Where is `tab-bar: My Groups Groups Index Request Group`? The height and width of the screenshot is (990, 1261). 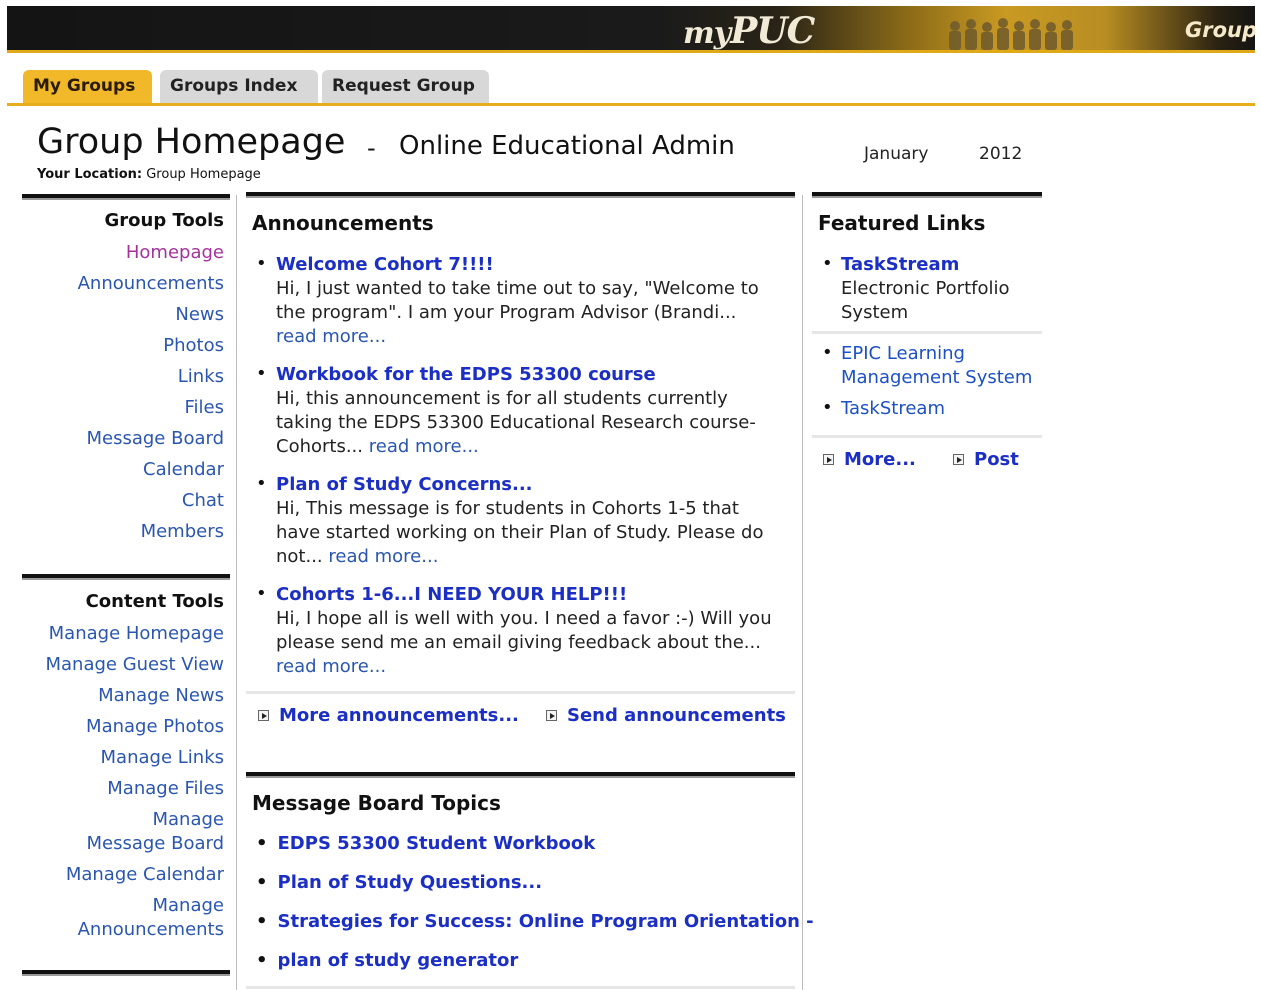 tab-bar: My Groups Groups Index Request Group is located at coordinates (631, 88).